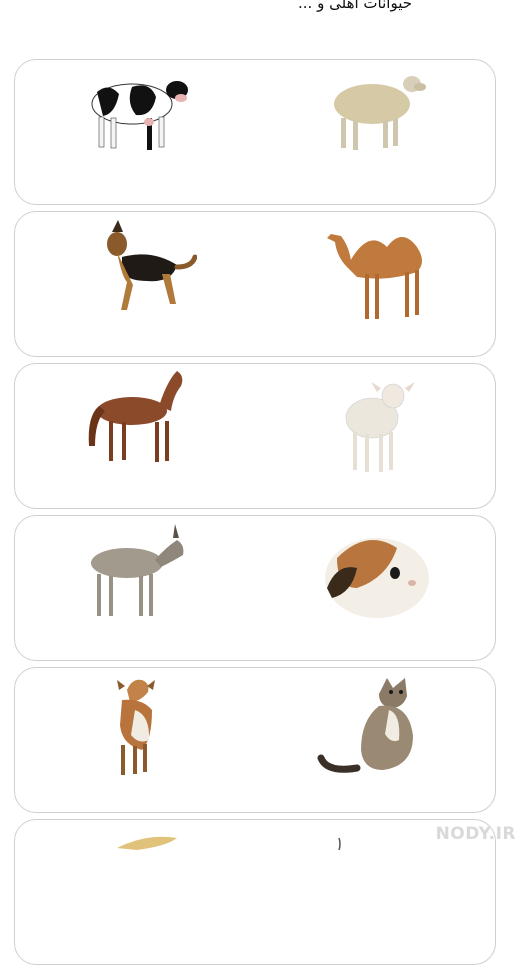 This screenshot has height=965, width=520. Describe the element at coordinates (380, 427) in the screenshot. I see `lamb-icon` at that location.